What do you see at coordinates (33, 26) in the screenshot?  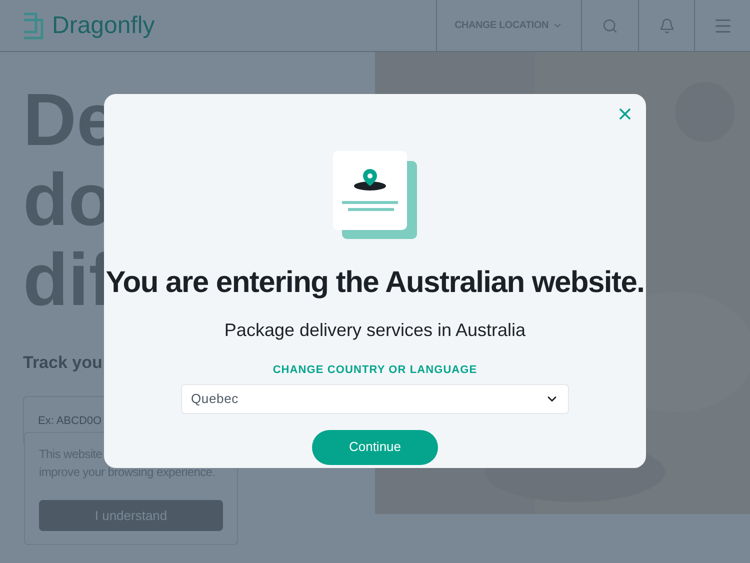 I see `logo-icon` at bounding box center [33, 26].